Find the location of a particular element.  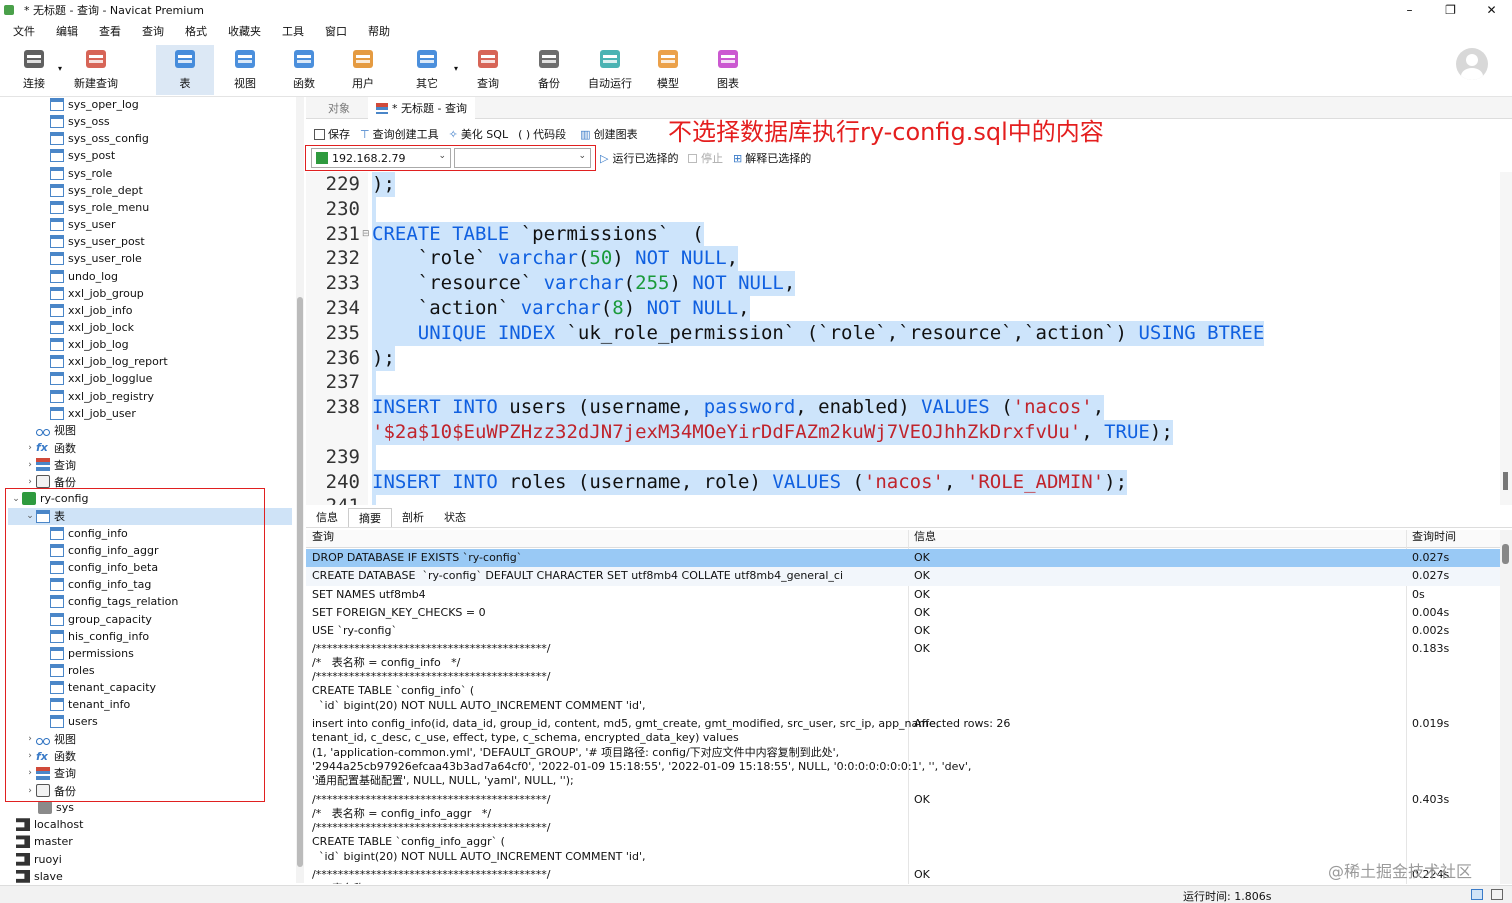

menu-help: 帮助 is located at coordinates (379, 31).